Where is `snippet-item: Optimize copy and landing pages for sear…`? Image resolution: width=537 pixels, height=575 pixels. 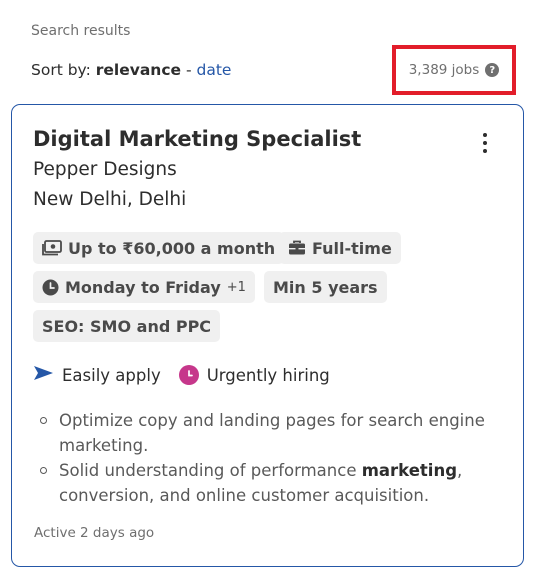 snippet-item: Optimize copy and landing pages for sear… is located at coordinates (271, 433).